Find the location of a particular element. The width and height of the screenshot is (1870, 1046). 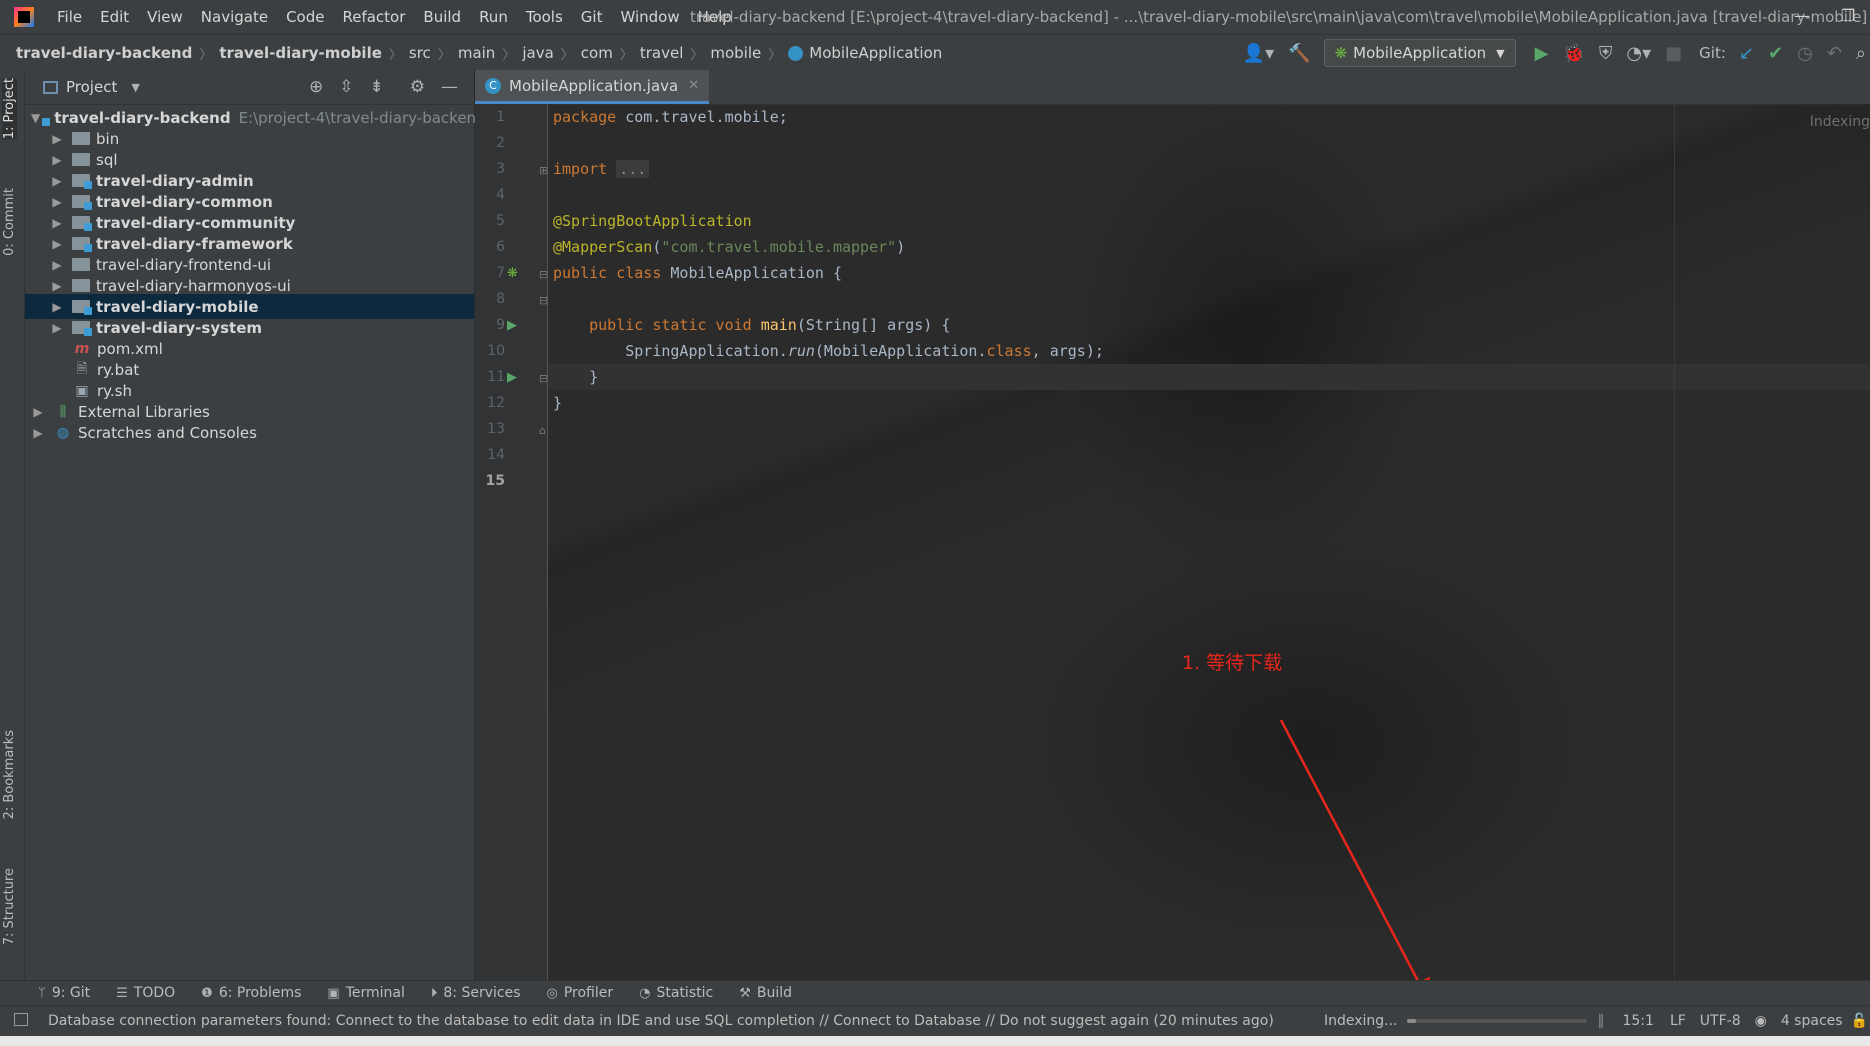

build-hammer-icon: 🔨 is located at coordinates (1299, 53).